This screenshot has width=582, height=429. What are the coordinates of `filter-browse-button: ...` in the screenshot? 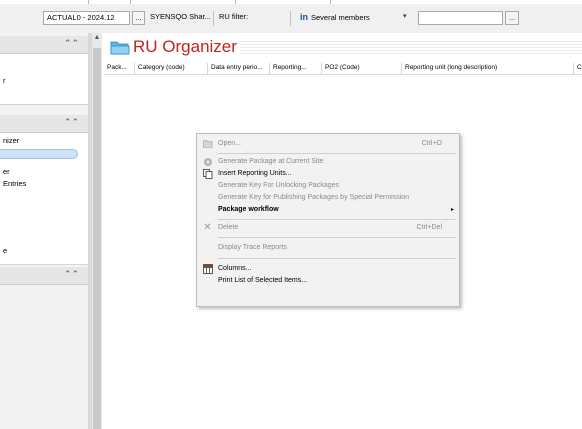 It's located at (512, 18).